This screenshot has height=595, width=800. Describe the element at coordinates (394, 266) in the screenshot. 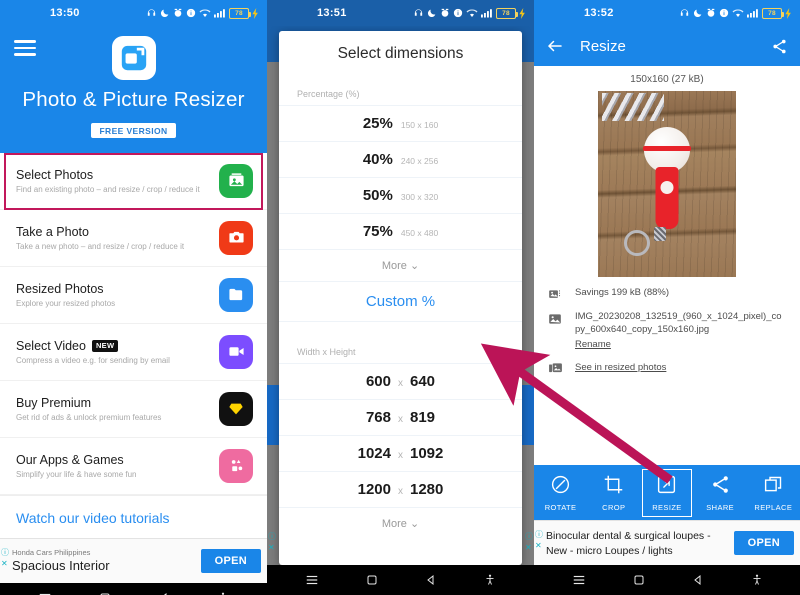

I see `more-label: More` at that location.